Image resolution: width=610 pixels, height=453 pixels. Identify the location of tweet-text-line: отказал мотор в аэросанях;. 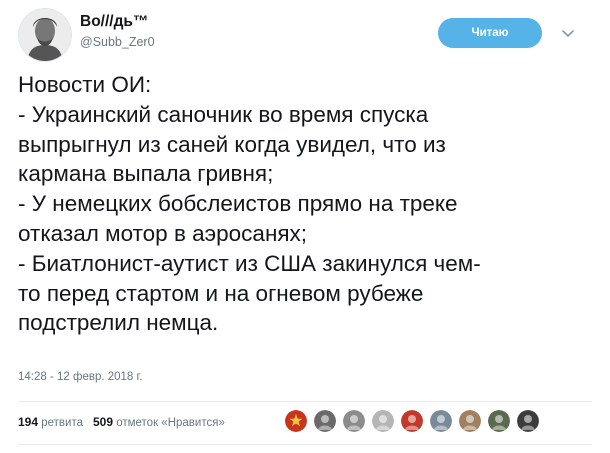
(163, 233).